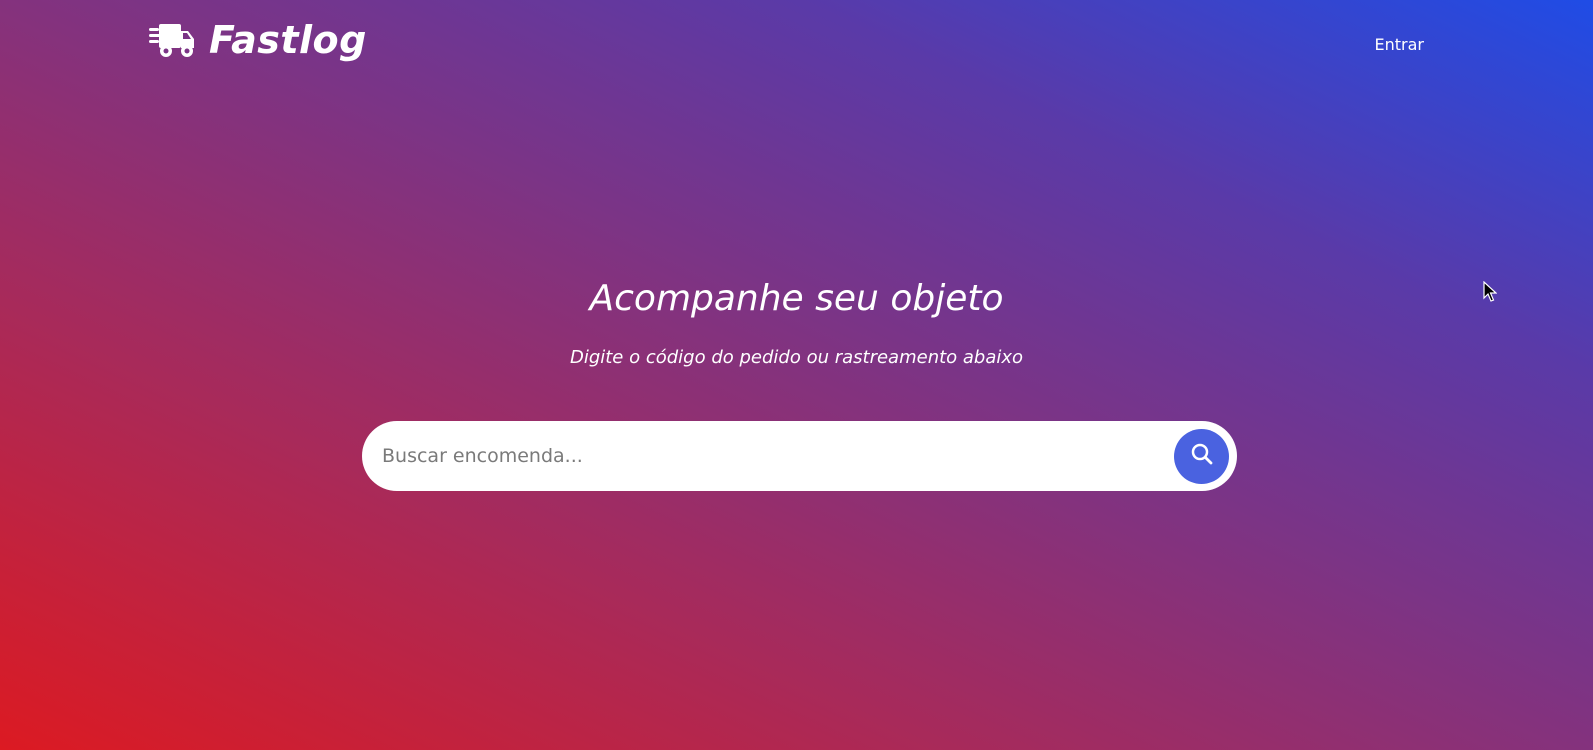 The height and width of the screenshot is (750, 1593). What do you see at coordinates (796, 298) in the screenshot?
I see `page-title: Acompanhe seu objeto` at bounding box center [796, 298].